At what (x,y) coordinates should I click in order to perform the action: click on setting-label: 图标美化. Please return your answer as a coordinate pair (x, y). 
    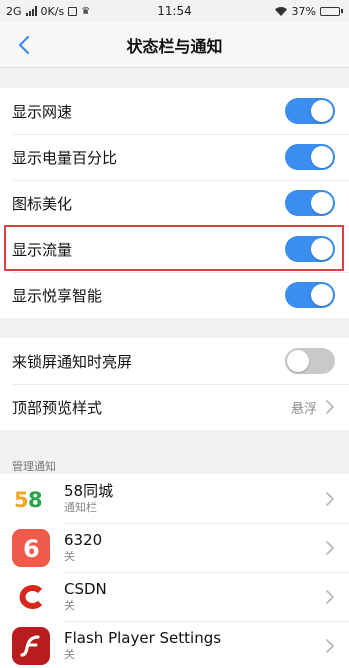
    Looking at the image, I should click on (42, 203).